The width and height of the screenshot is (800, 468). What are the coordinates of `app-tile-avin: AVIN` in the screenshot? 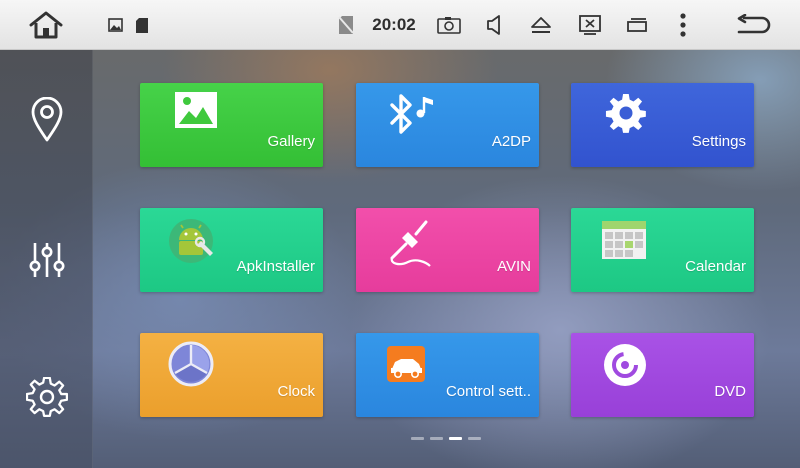 It's located at (447, 250).